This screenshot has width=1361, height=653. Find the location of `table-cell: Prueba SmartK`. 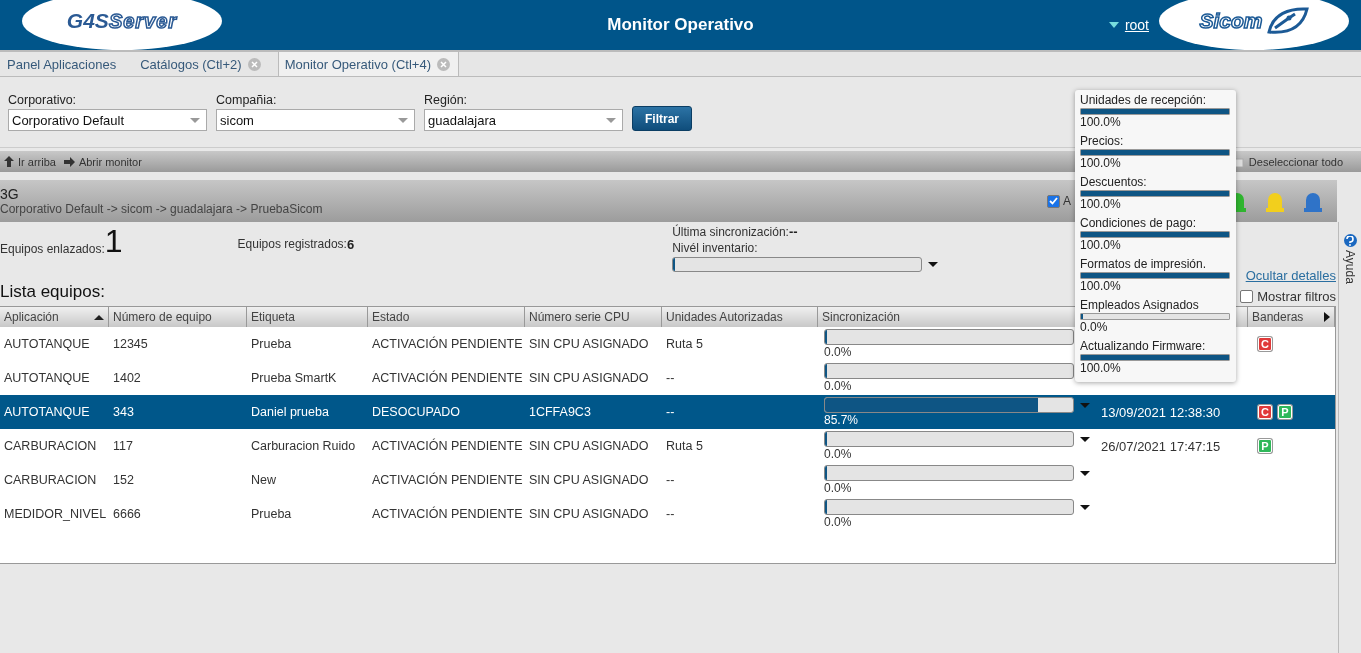

table-cell: Prueba SmartK is located at coordinates (294, 378).